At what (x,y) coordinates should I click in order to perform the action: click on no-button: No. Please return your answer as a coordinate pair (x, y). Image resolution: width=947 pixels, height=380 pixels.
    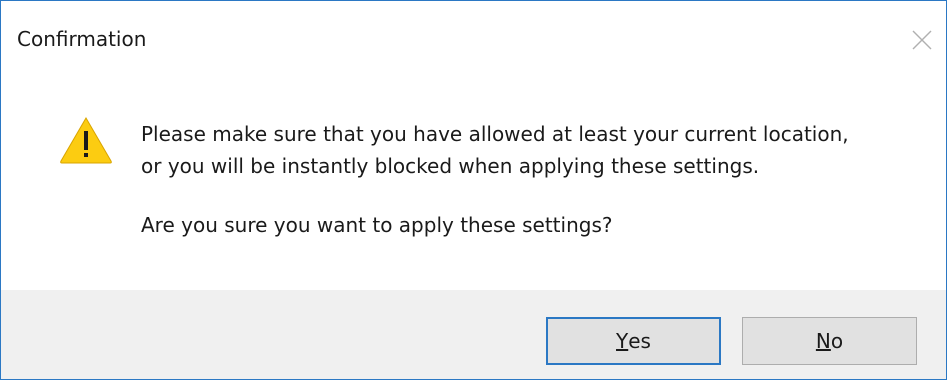
    Looking at the image, I should click on (829, 341).